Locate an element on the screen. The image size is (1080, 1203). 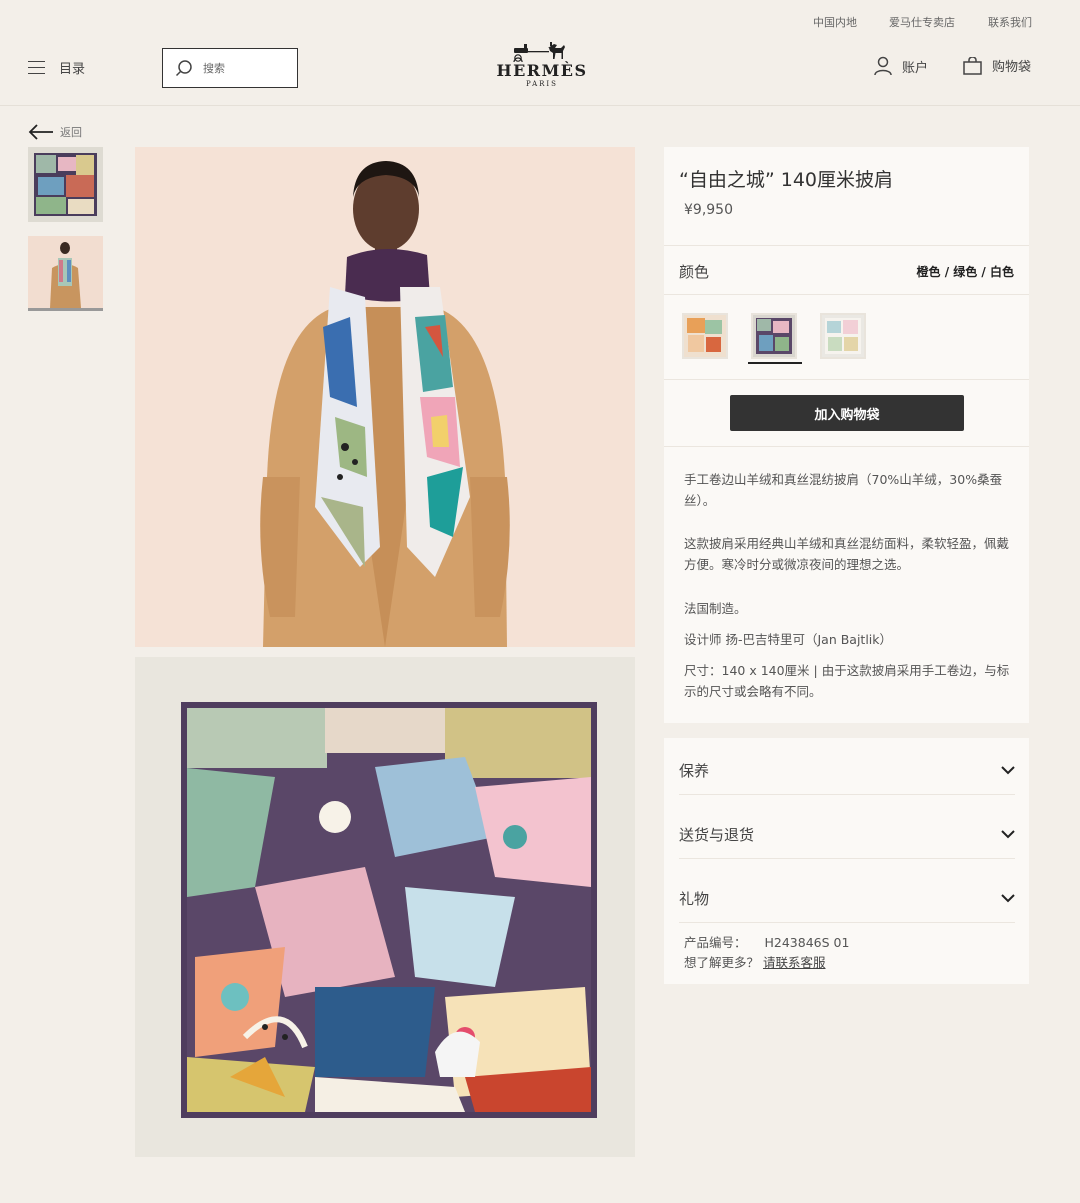
search-box is located at coordinates (230, 68).